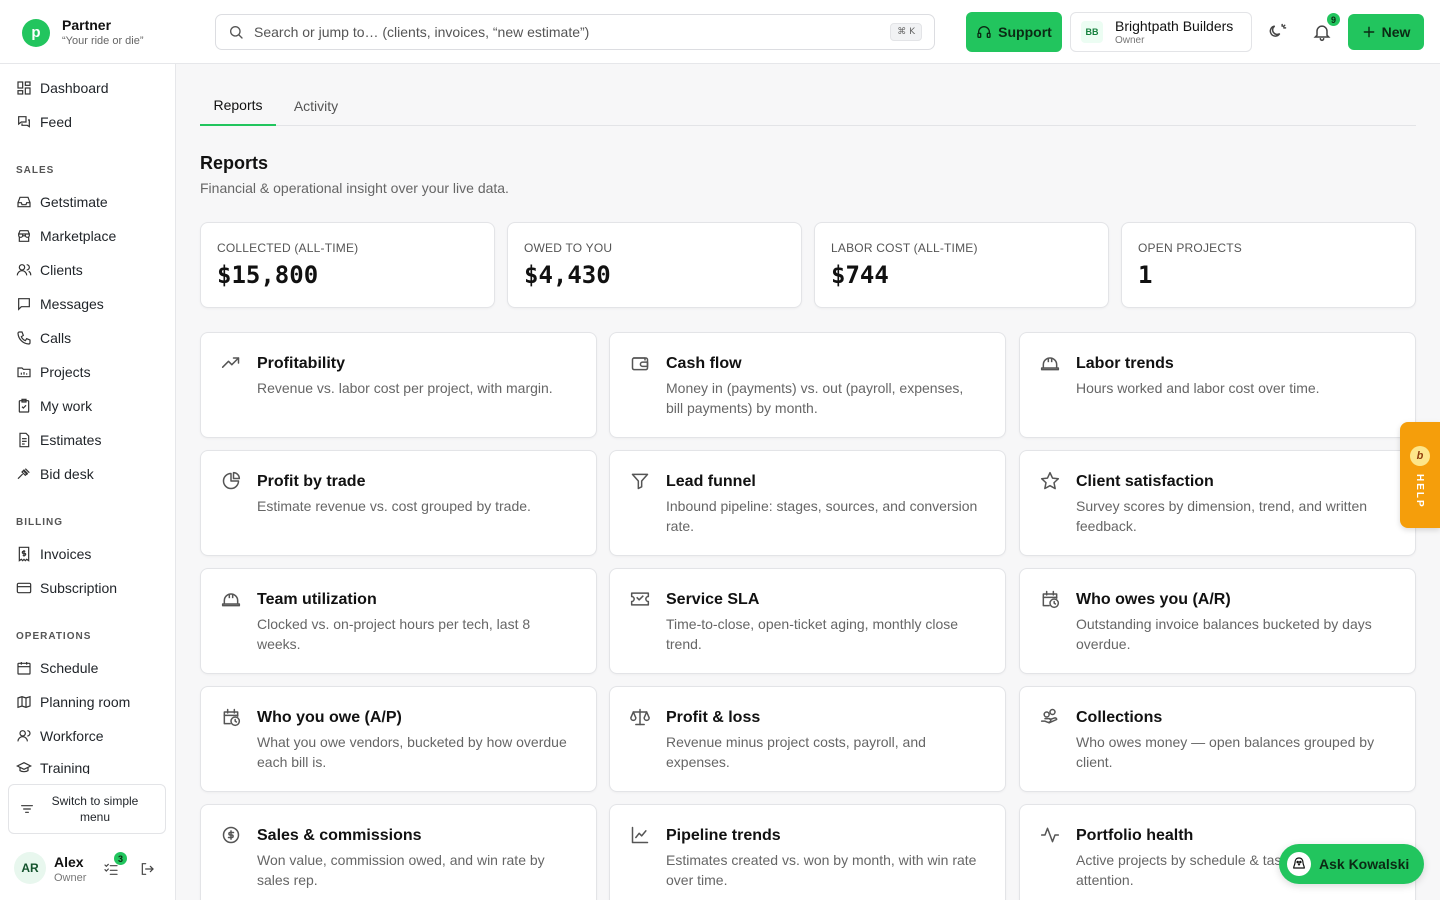  Describe the element at coordinates (54, 406) in the screenshot. I see `sidebar-item-my-work: My work` at that location.